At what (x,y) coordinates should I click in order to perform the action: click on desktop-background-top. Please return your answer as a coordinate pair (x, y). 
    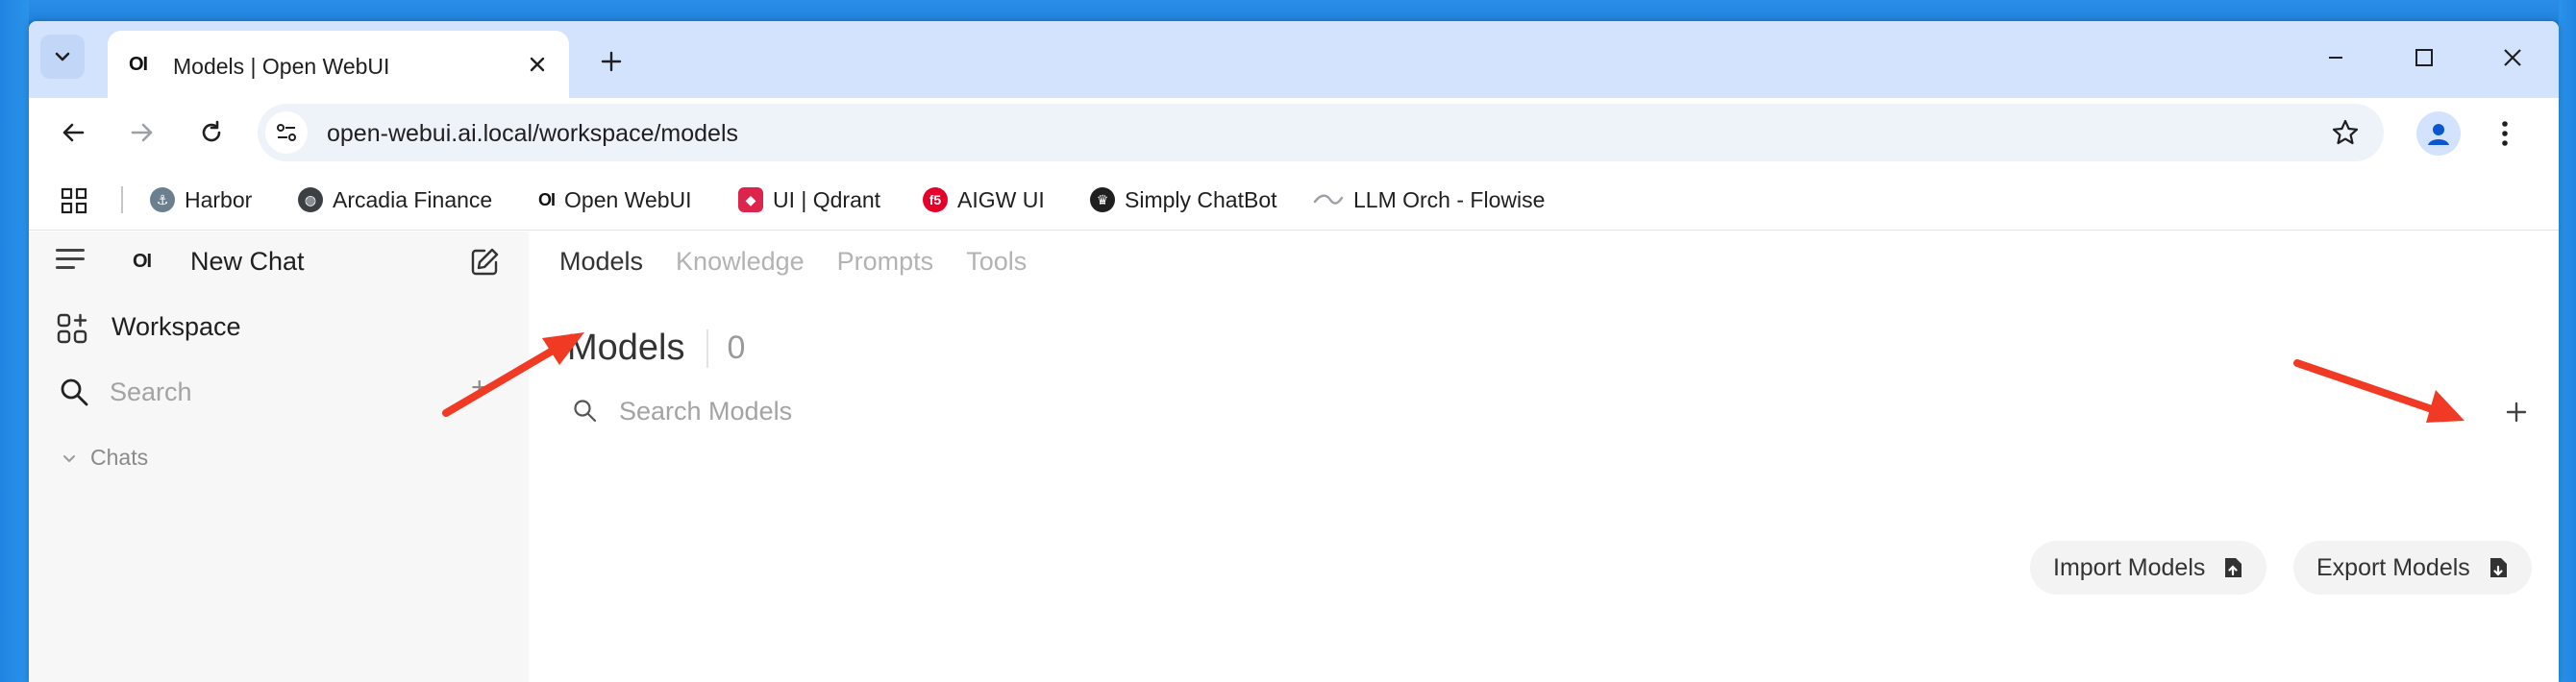
    Looking at the image, I should click on (1288, 10).